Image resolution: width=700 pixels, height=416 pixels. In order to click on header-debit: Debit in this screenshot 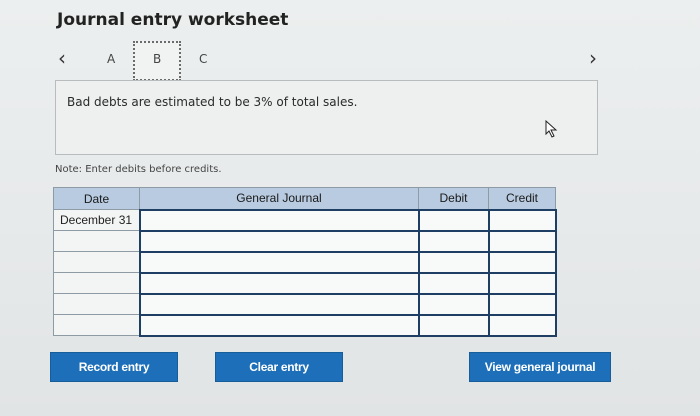, I will do `click(453, 198)`.